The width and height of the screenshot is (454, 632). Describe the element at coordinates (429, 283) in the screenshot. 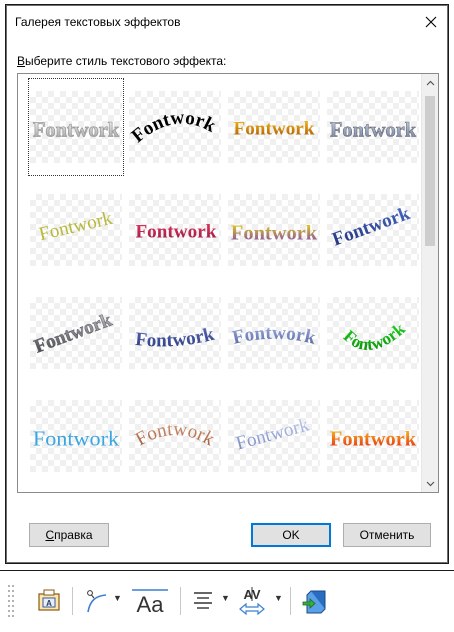

I see `gallery-scrollbar` at that location.